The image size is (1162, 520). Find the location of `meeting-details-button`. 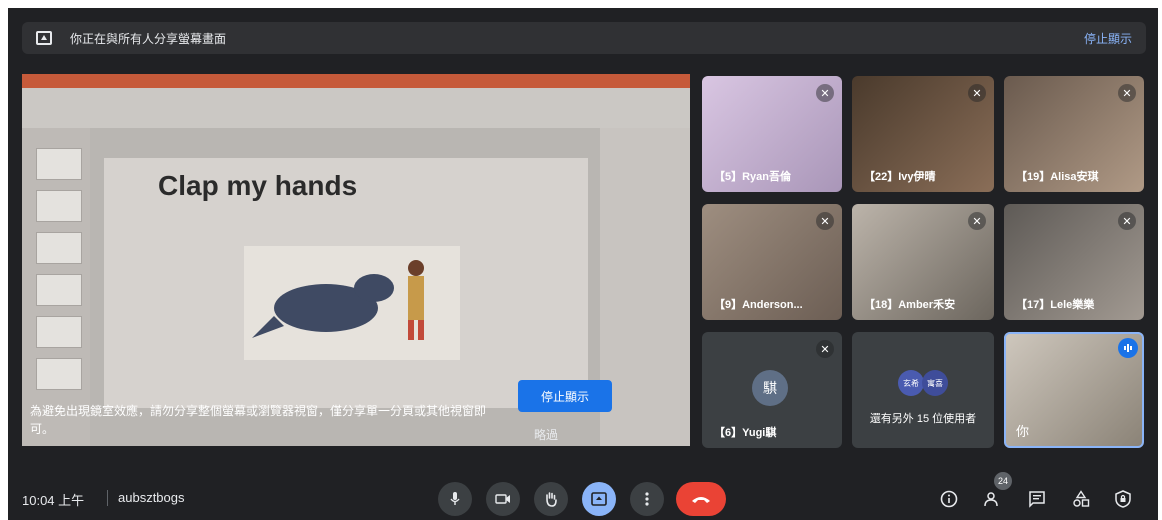

meeting-details-button is located at coordinates (949, 499).